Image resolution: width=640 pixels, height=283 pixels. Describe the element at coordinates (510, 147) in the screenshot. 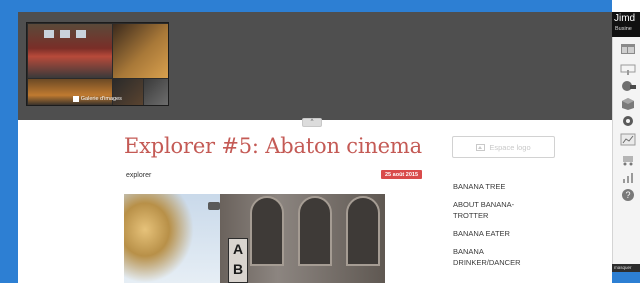

I see `logo-placeholder-label: Espace logo` at that location.